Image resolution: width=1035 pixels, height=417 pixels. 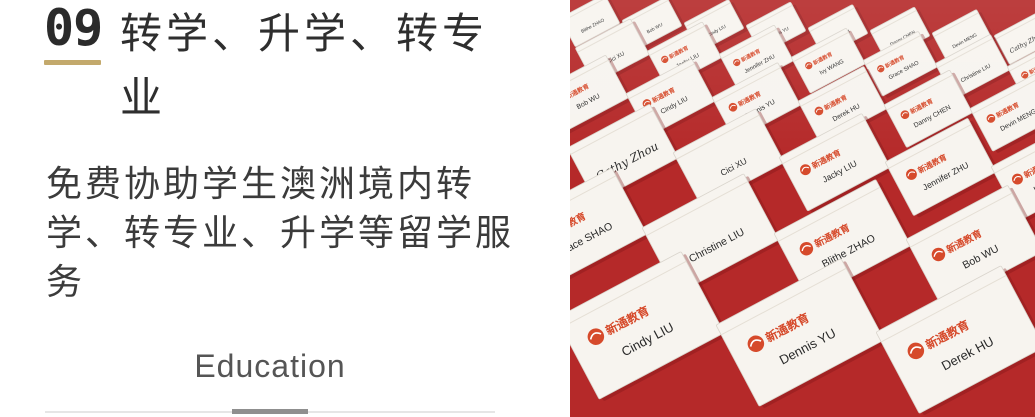 What do you see at coordinates (72, 62) in the screenshot?
I see `number-underline` at bounding box center [72, 62].